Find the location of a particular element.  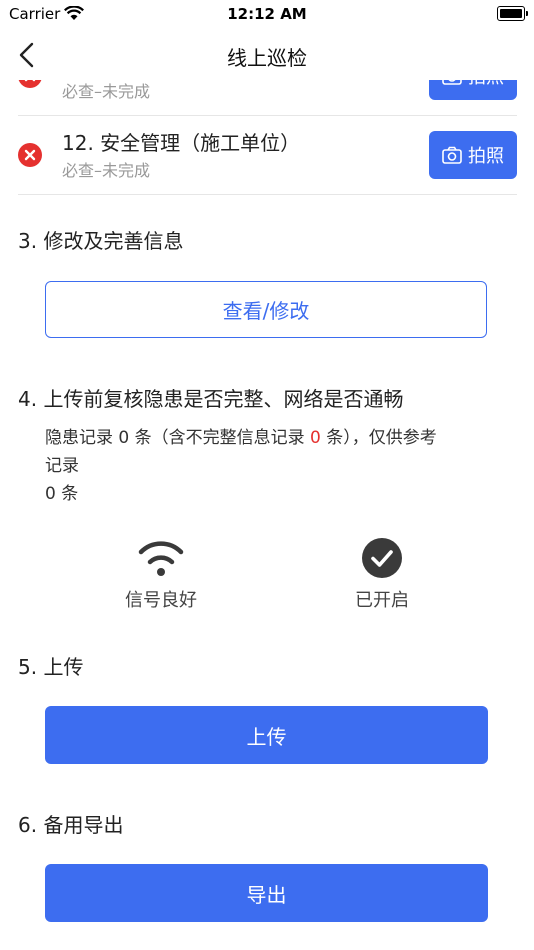

page-title: 线上巡检 is located at coordinates (267, 58).